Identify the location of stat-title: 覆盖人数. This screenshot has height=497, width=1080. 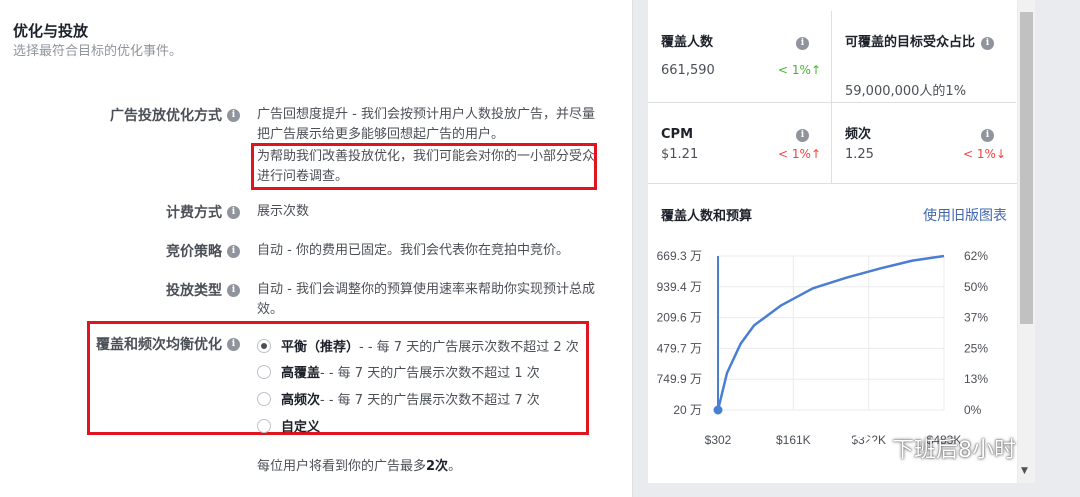
(687, 42).